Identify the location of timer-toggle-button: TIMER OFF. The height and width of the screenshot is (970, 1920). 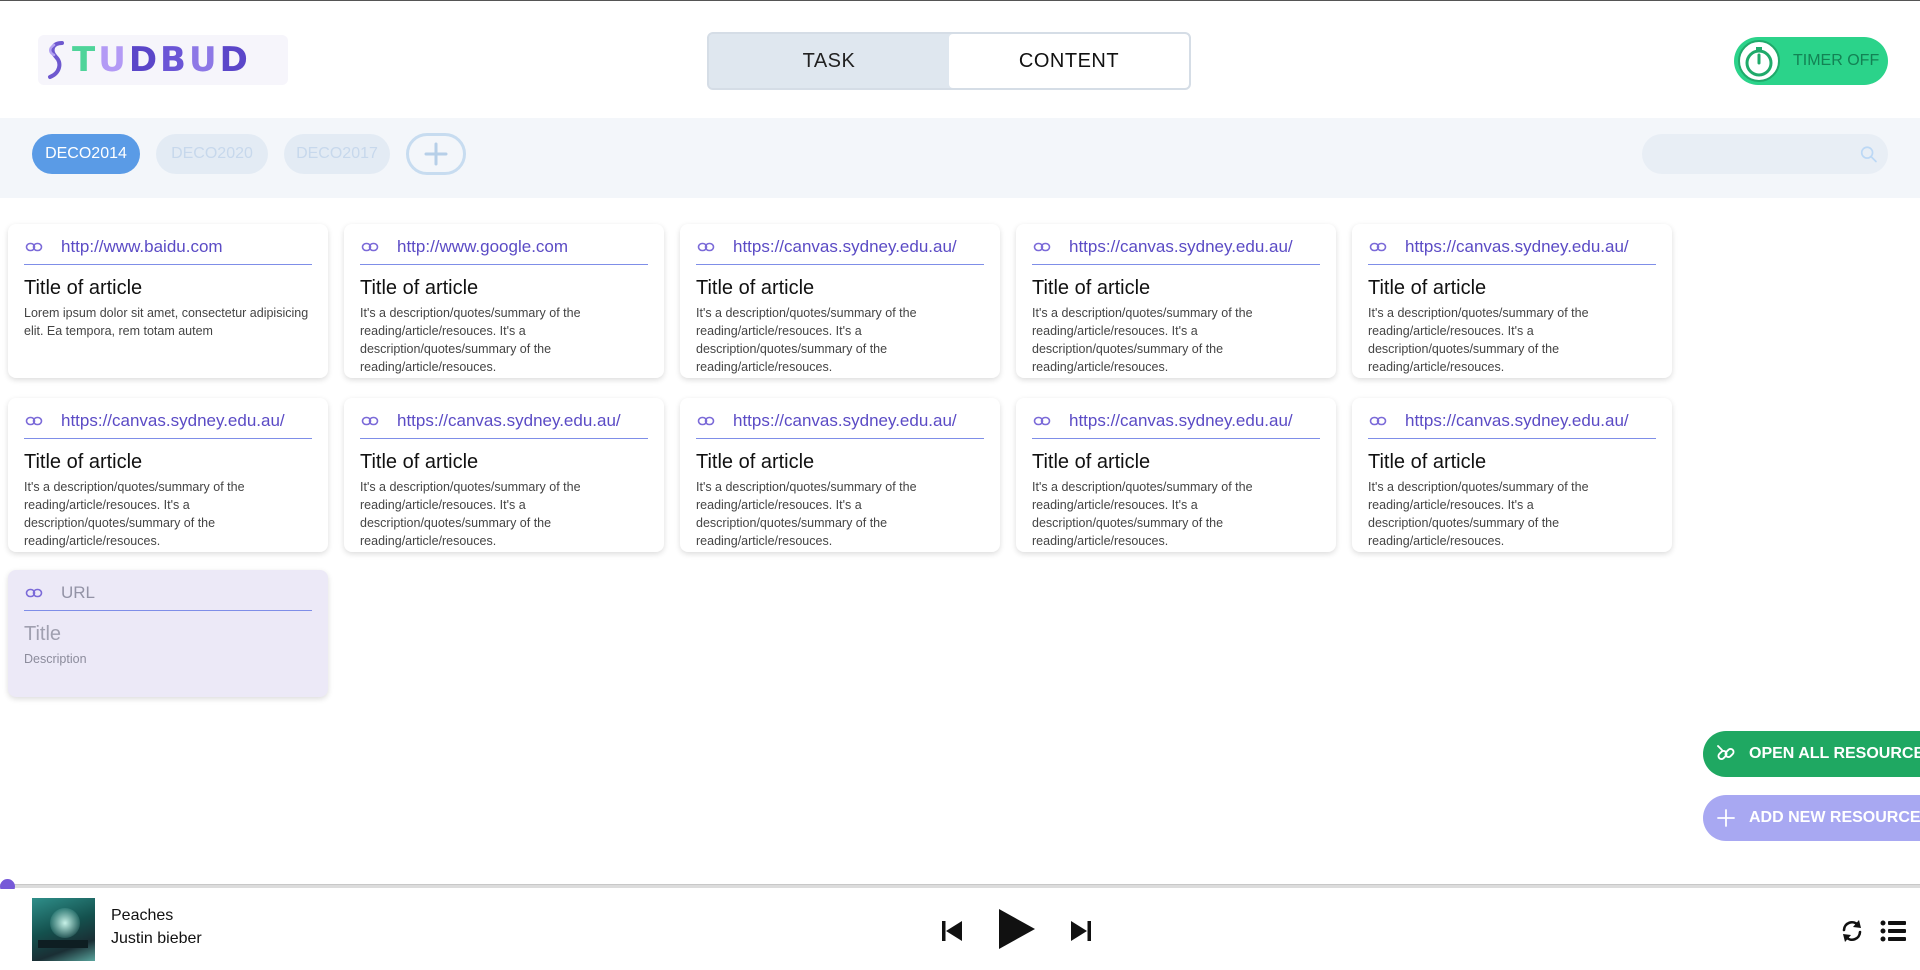
(1811, 61).